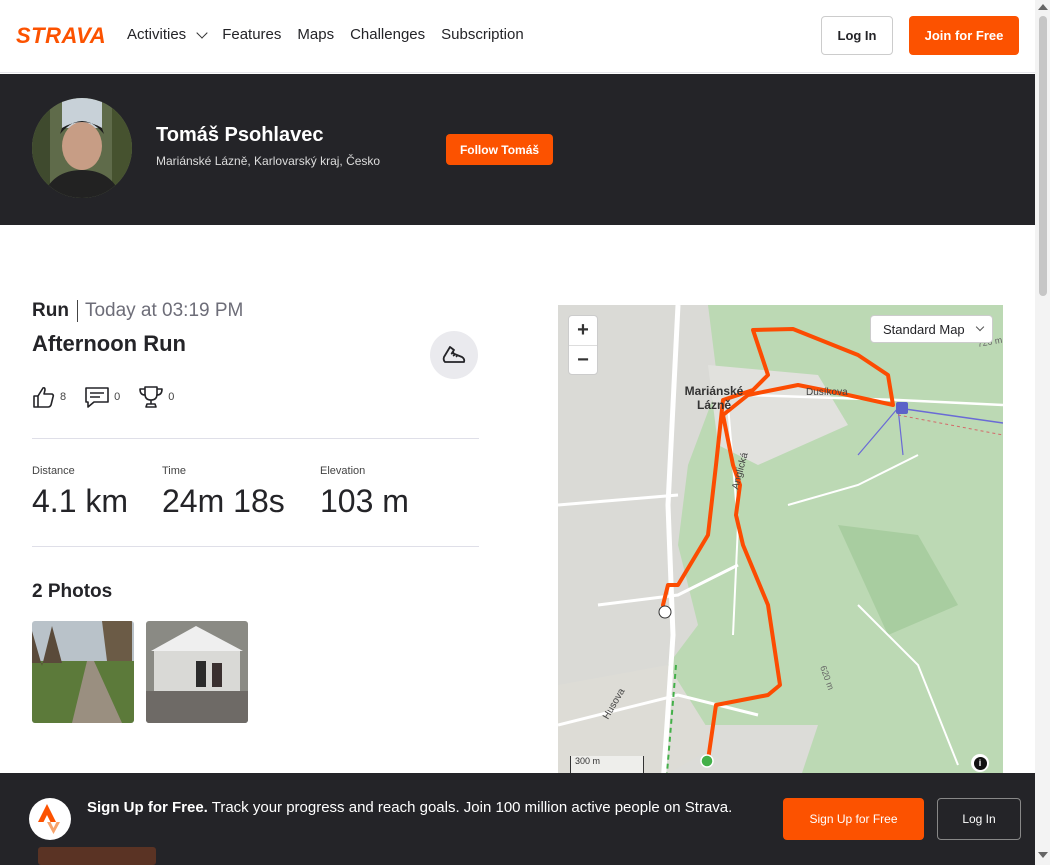  Describe the element at coordinates (583, 359) in the screenshot. I see `zoom-out-button: −` at that location.